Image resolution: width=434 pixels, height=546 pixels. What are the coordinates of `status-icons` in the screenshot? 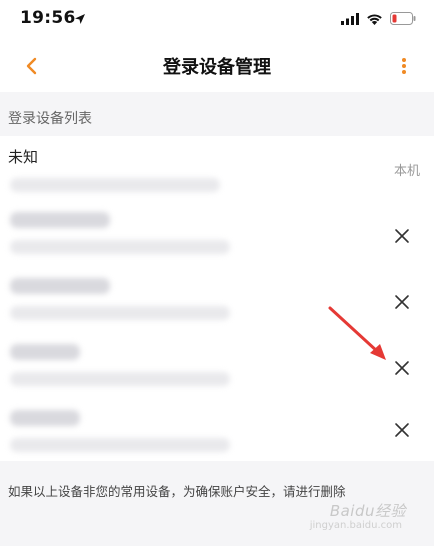 It's located at (378, 19).